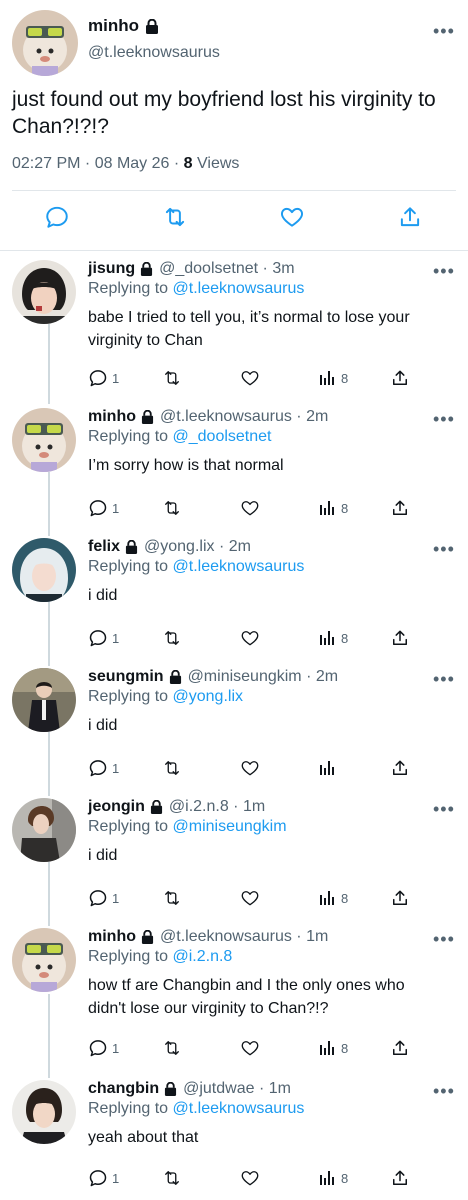 Image resolution: width=468 pixels, height=1200 pixels. What do you see at coordinates (126, 677) in the screenshot?
I see `author-name: seungmin` at bounding box center [126, 677].